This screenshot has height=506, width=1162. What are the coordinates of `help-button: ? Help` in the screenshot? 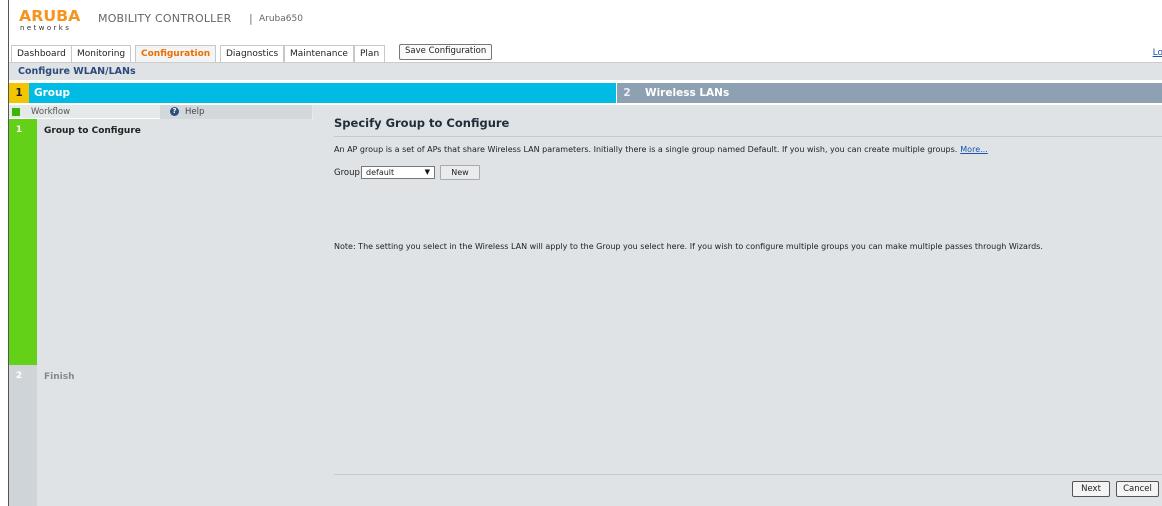 It's located at (236, 112).